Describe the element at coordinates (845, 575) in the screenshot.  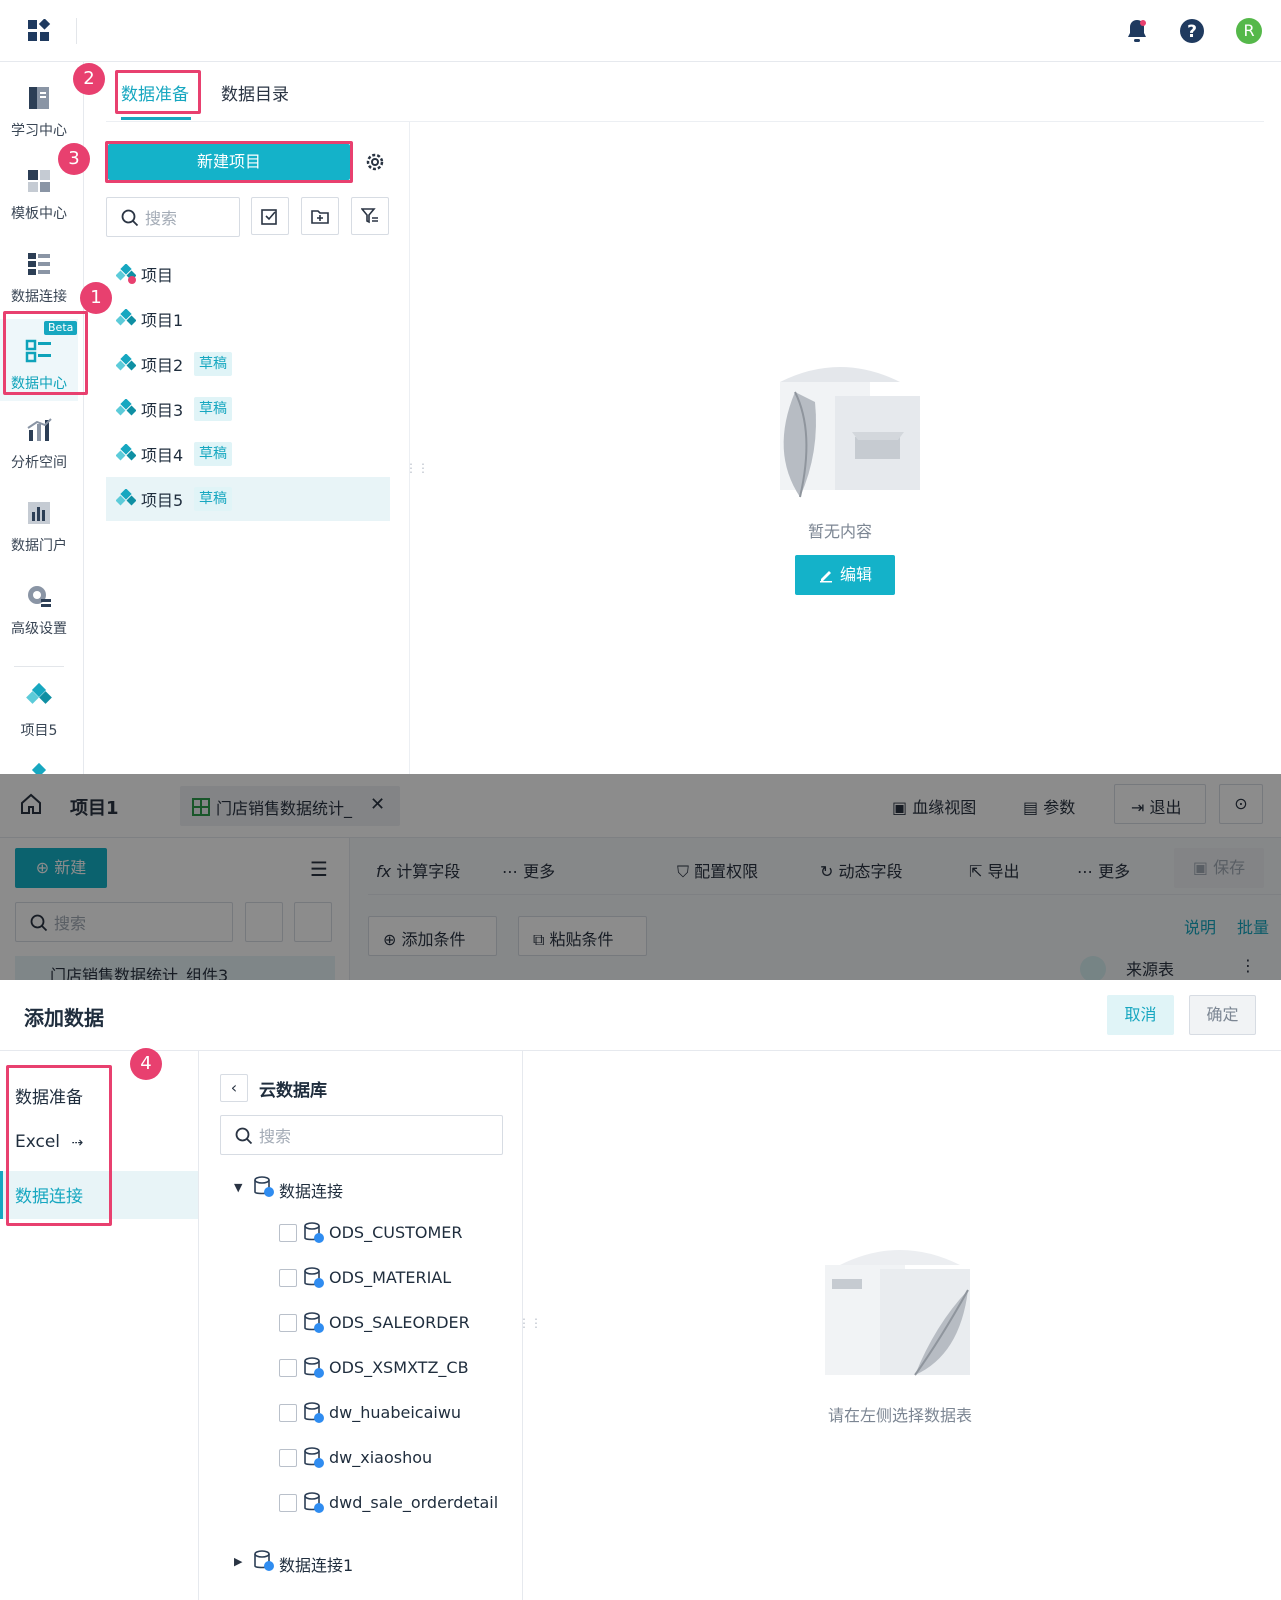
I see `edit-button: 编辑` at that location.